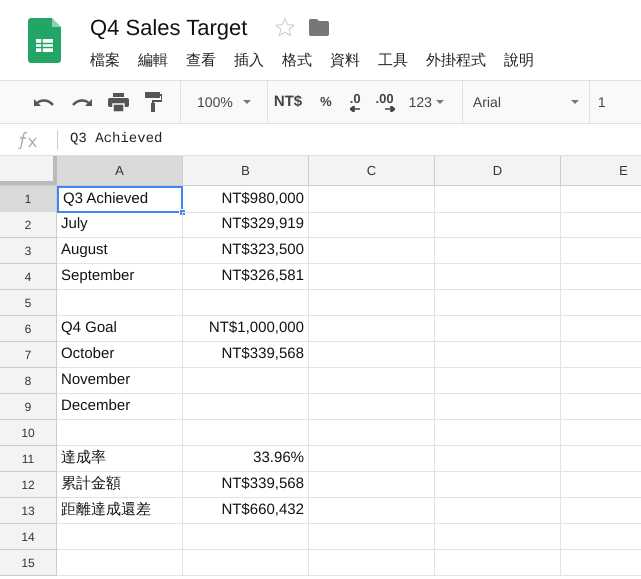 The height and width of the screenshot is (579, 641). I want to click on percent-format-button: %, so click(326, 102).